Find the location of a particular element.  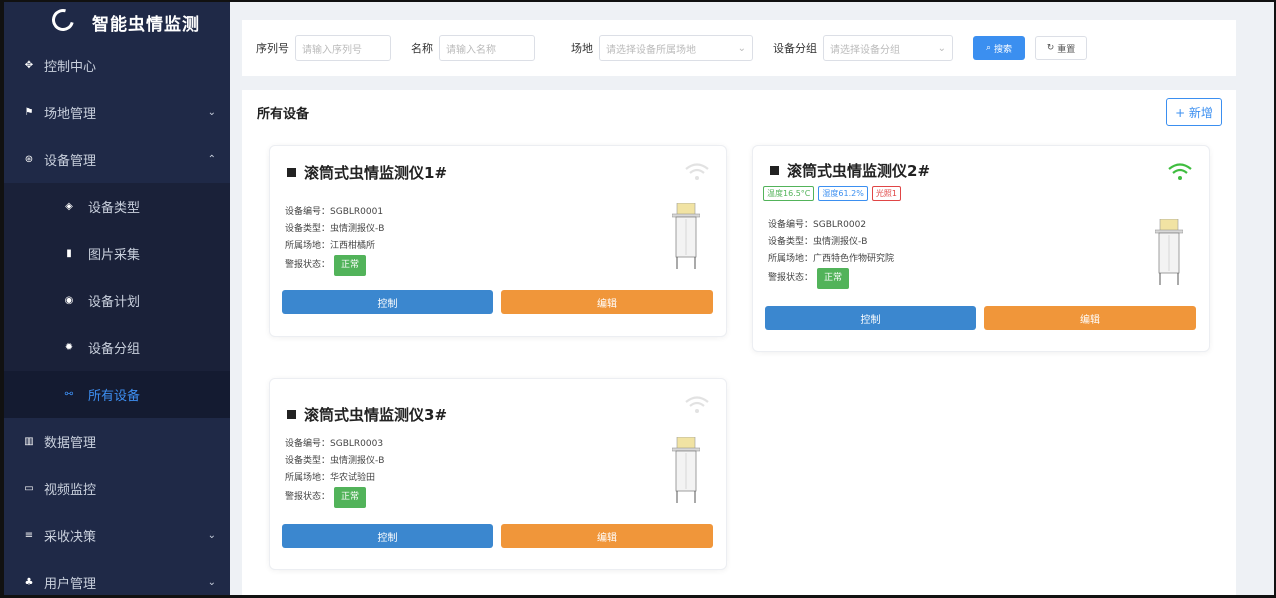

app-logo: 智能虫情监测 is located at coordinates (117, 22).